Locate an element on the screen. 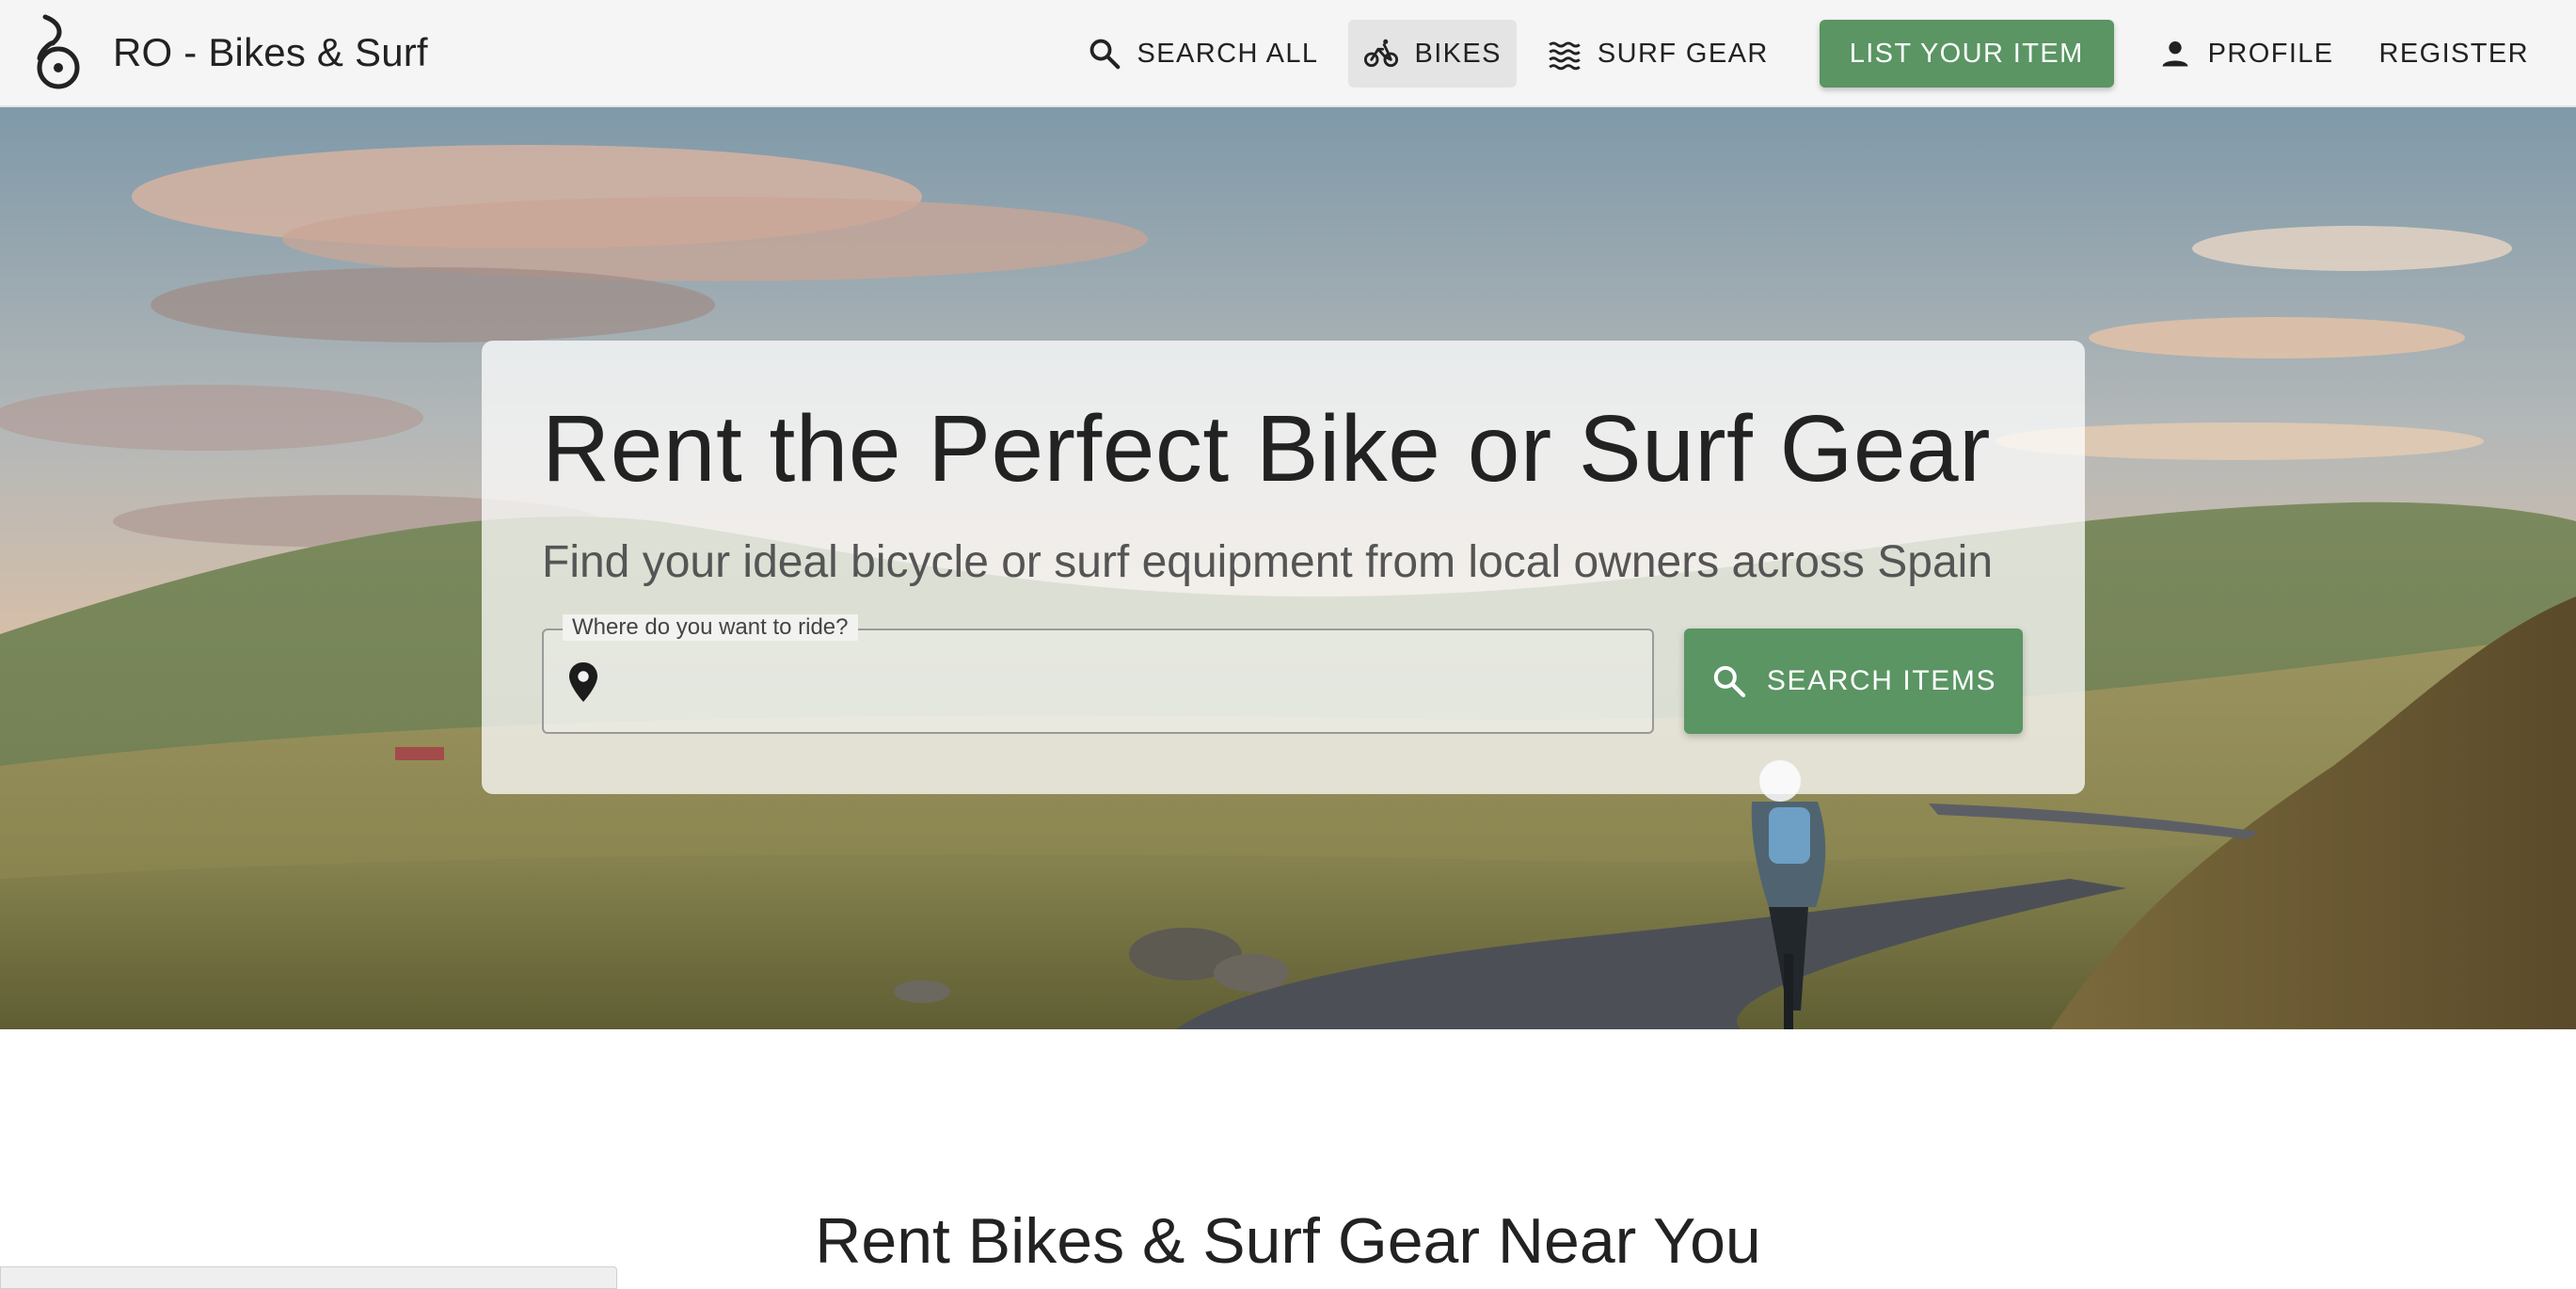  nav-profile-label: Profile is located at coordinates (2270, 53).